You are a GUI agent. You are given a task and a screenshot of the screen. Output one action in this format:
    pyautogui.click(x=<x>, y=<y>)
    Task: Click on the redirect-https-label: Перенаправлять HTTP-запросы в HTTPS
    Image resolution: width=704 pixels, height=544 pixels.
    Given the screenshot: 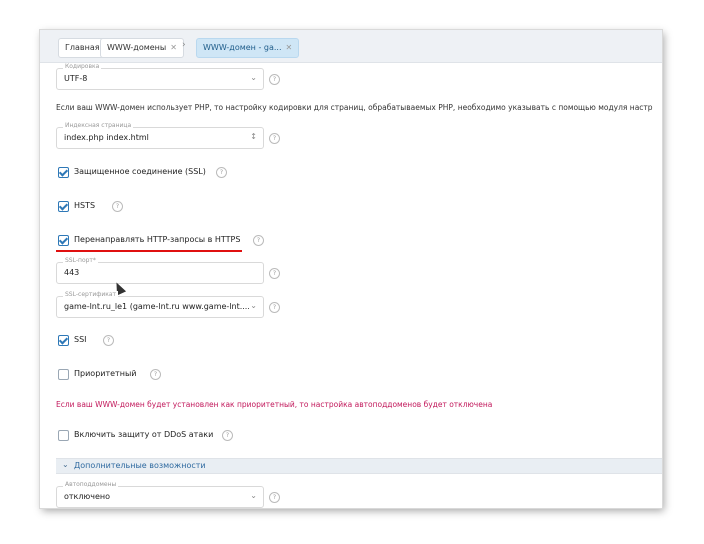 What is the action you would take?
    pyautogui.click(x=157, y=239)
    